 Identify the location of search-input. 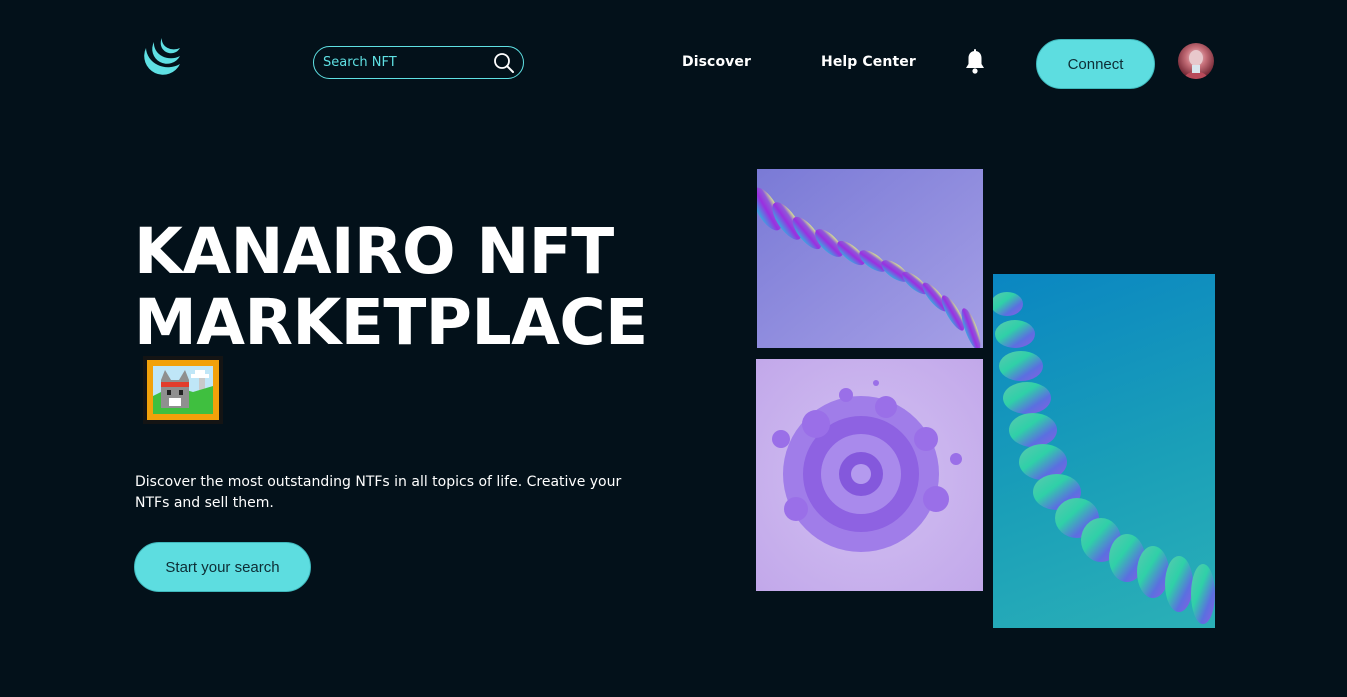
(408, 62).